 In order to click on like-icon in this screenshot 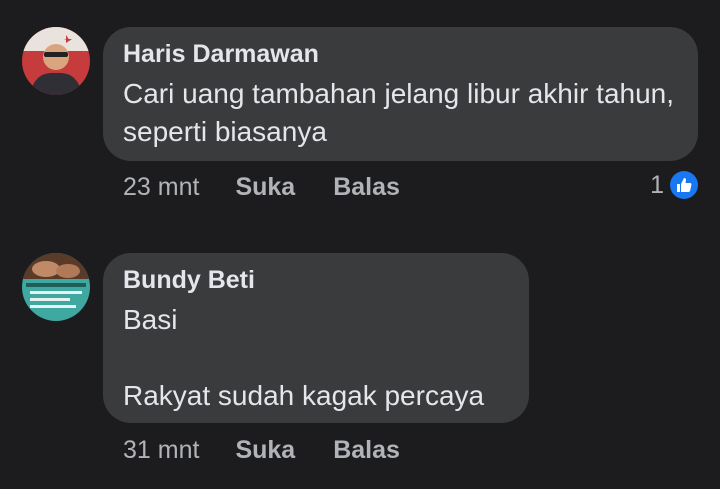, I will do `click(684, 185)`.